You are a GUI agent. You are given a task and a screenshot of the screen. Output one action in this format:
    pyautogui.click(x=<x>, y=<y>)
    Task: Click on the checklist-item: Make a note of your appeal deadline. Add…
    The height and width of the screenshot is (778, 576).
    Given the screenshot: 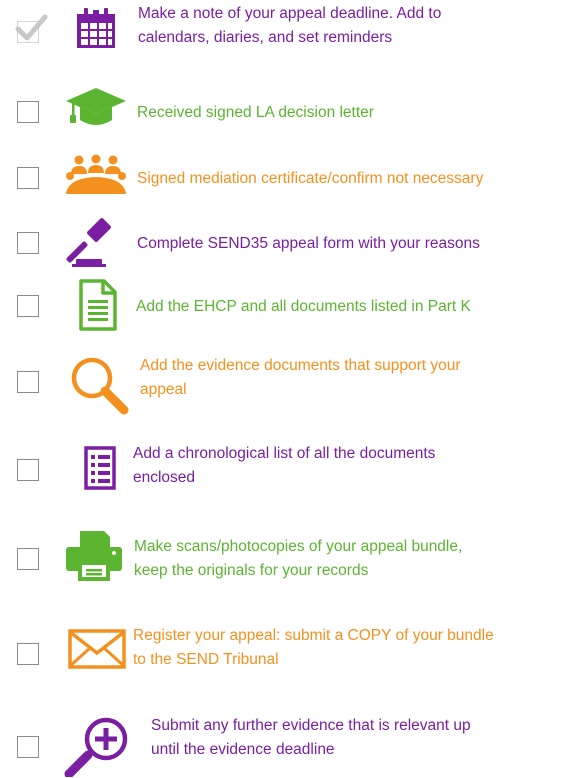 What is the action you would take?
    pyautogui.click(x=288, y=32)
    